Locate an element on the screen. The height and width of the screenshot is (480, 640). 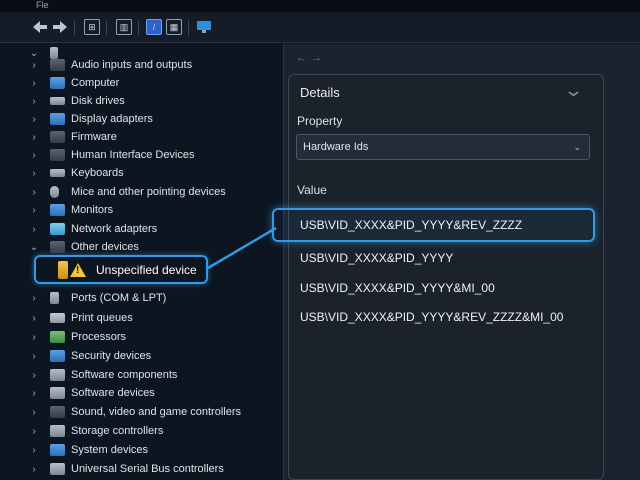
details-title: Details is located at coordinates (320, 92).